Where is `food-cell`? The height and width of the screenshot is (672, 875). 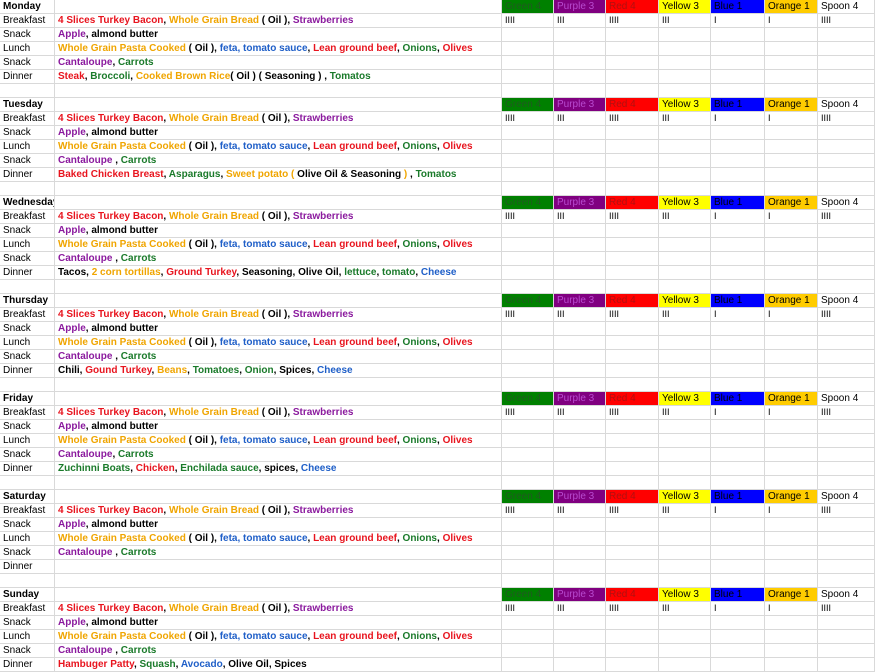
food-cell is located at coordinates (278, 566).